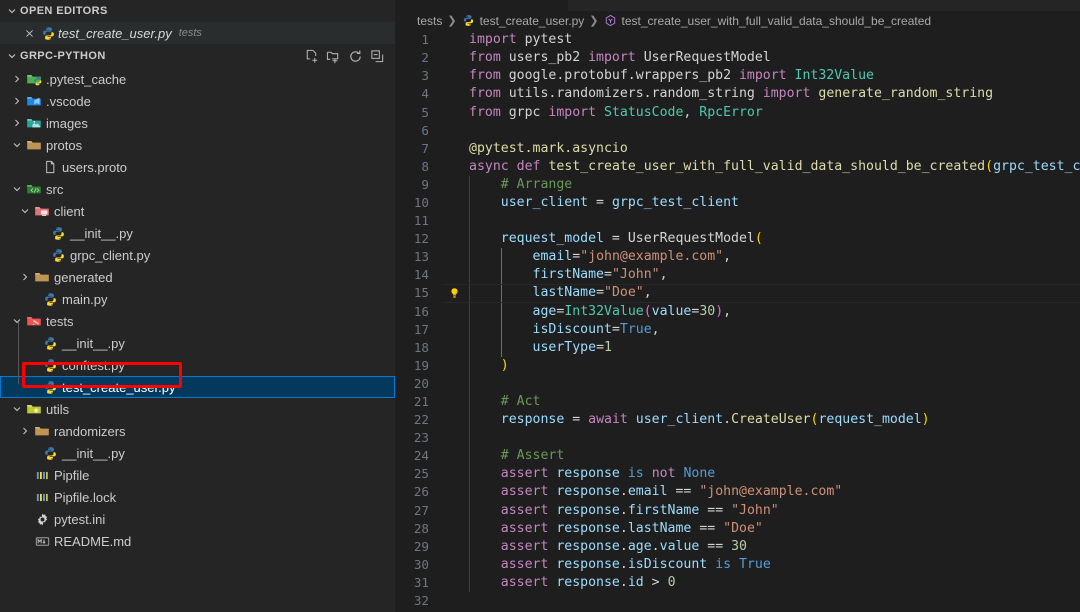 Image resolution: width=1080 pixels, height=612 pixels. I want to click on tree-folder-images: images, so click(197, 123).